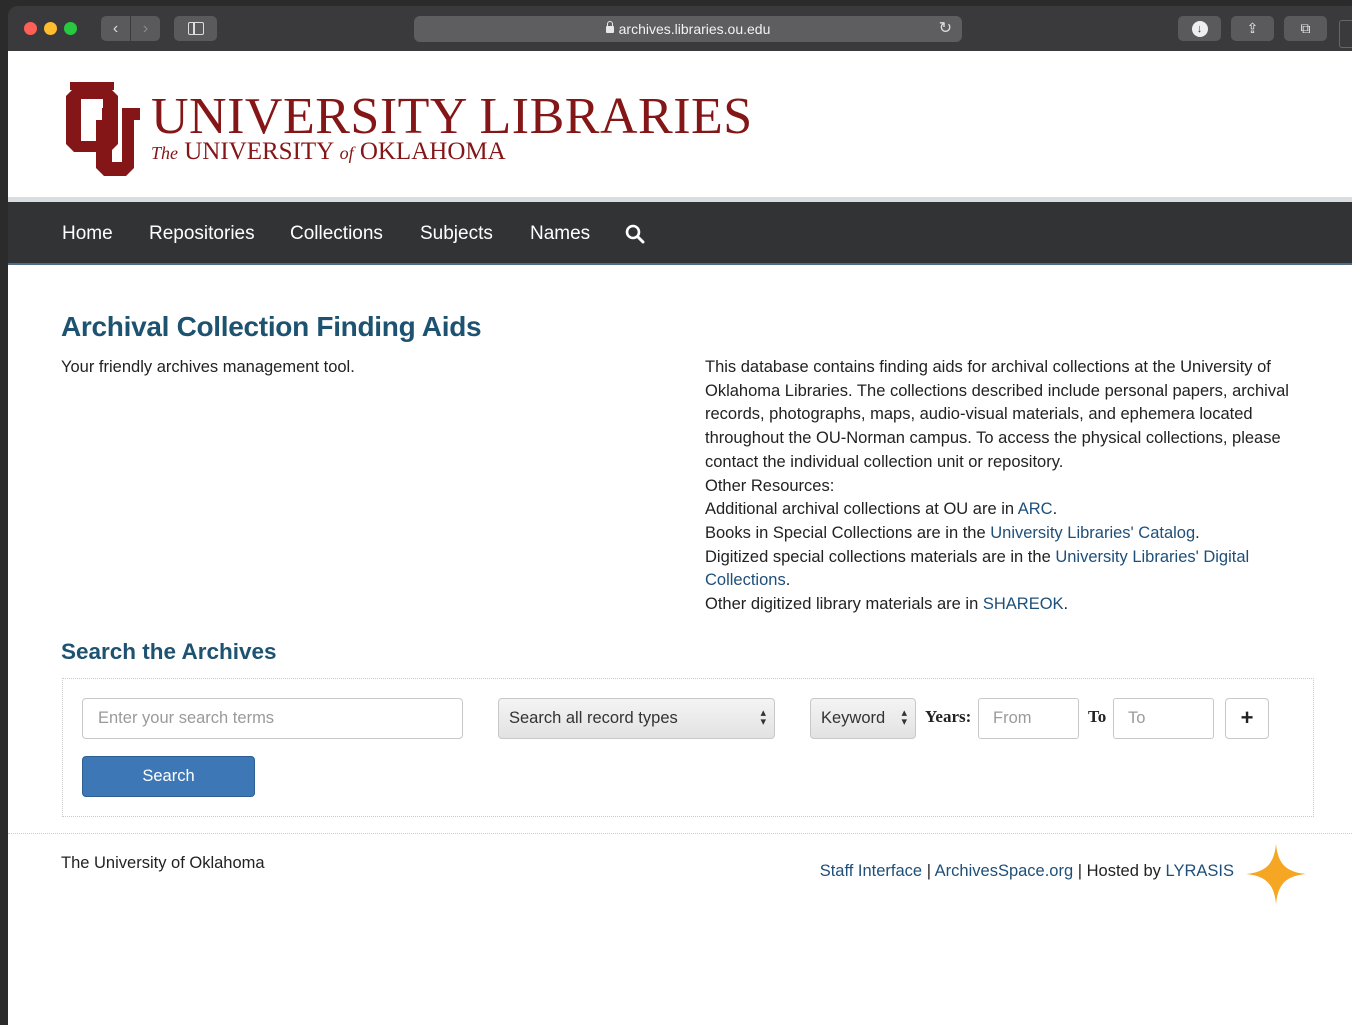 The image size is (1352, 1025). Describe the element at coordinates (593, 718) in the screenshot. I see `record-type-value: Search all record types` at that location.